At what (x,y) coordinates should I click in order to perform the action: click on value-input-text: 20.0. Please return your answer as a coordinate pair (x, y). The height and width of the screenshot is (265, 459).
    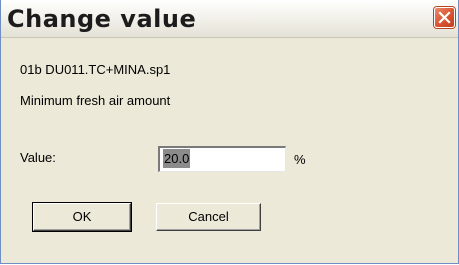
    Looking at the image, I should click on (177, 158).